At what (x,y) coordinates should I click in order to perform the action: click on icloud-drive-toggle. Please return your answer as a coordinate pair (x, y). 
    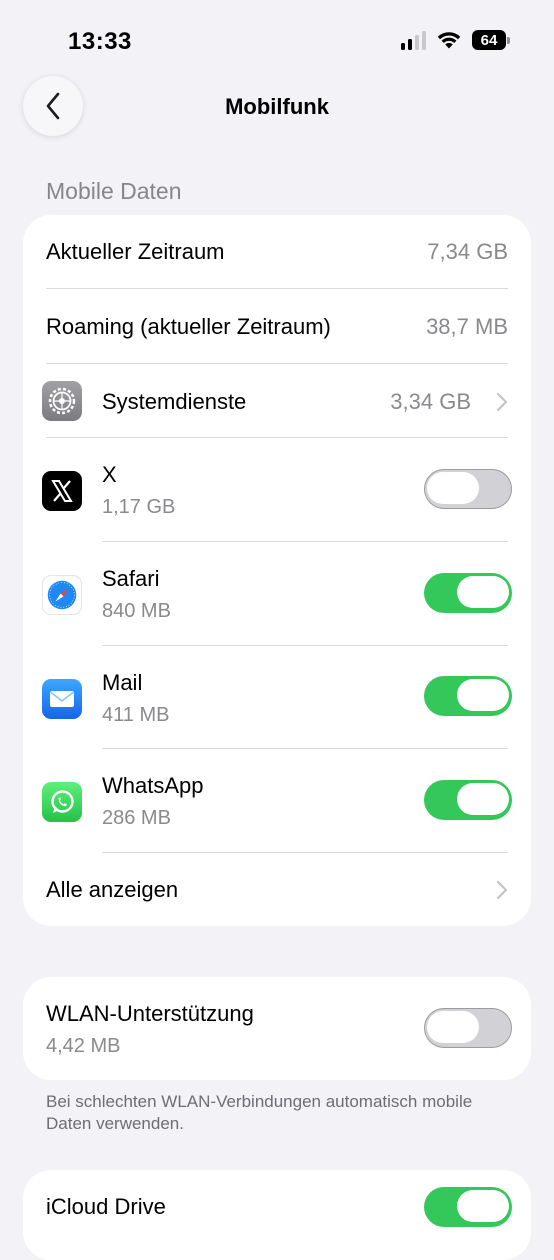
    Looking at the image, I should click on (468, 1207).